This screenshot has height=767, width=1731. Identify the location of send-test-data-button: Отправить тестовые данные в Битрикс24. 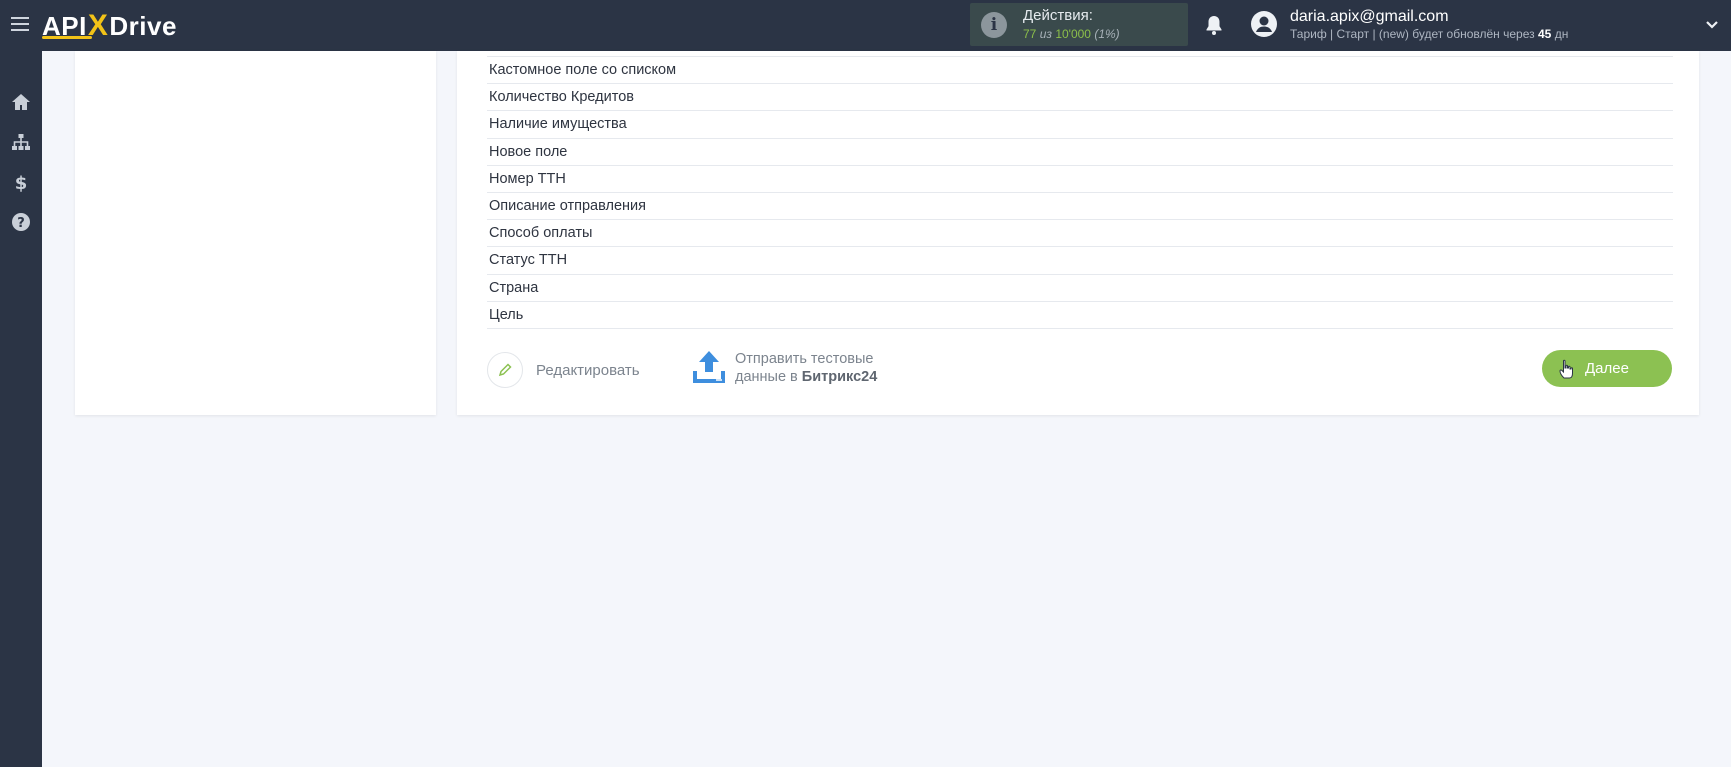
(784, 368).